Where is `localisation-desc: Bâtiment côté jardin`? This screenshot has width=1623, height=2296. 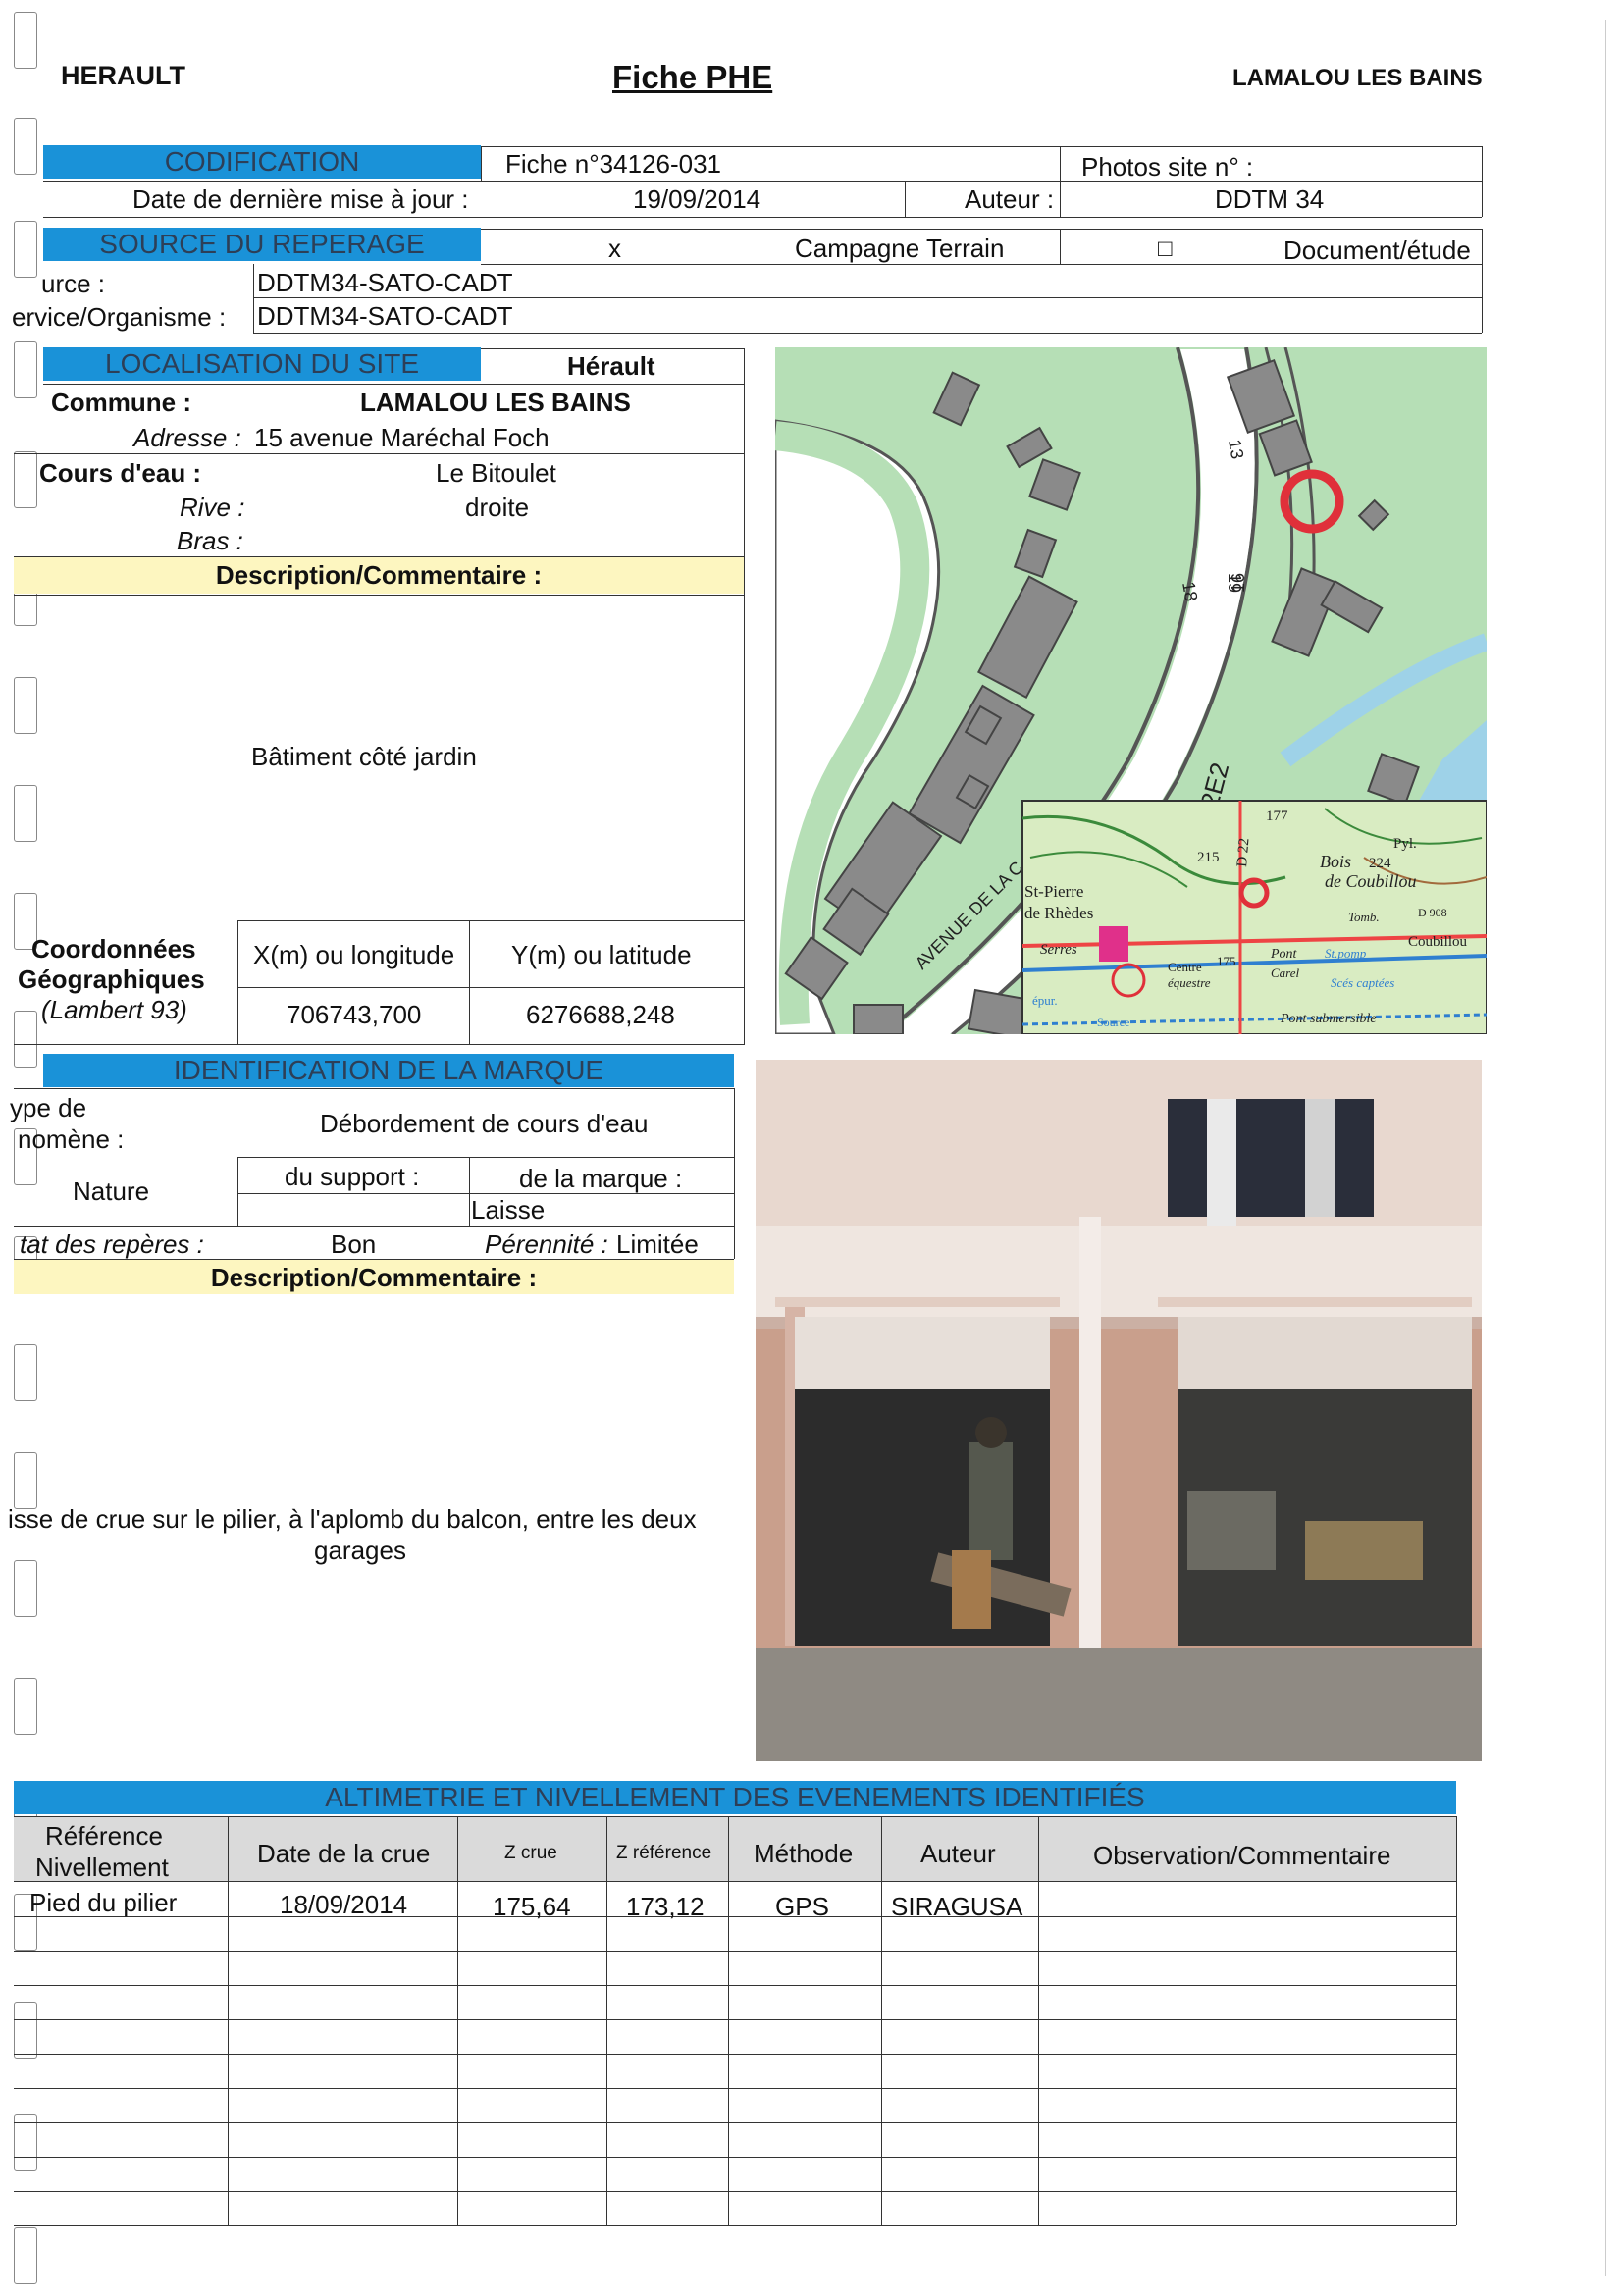 localisation-desc: Bâtiment côté jardin is located at coordinates (364, 756).